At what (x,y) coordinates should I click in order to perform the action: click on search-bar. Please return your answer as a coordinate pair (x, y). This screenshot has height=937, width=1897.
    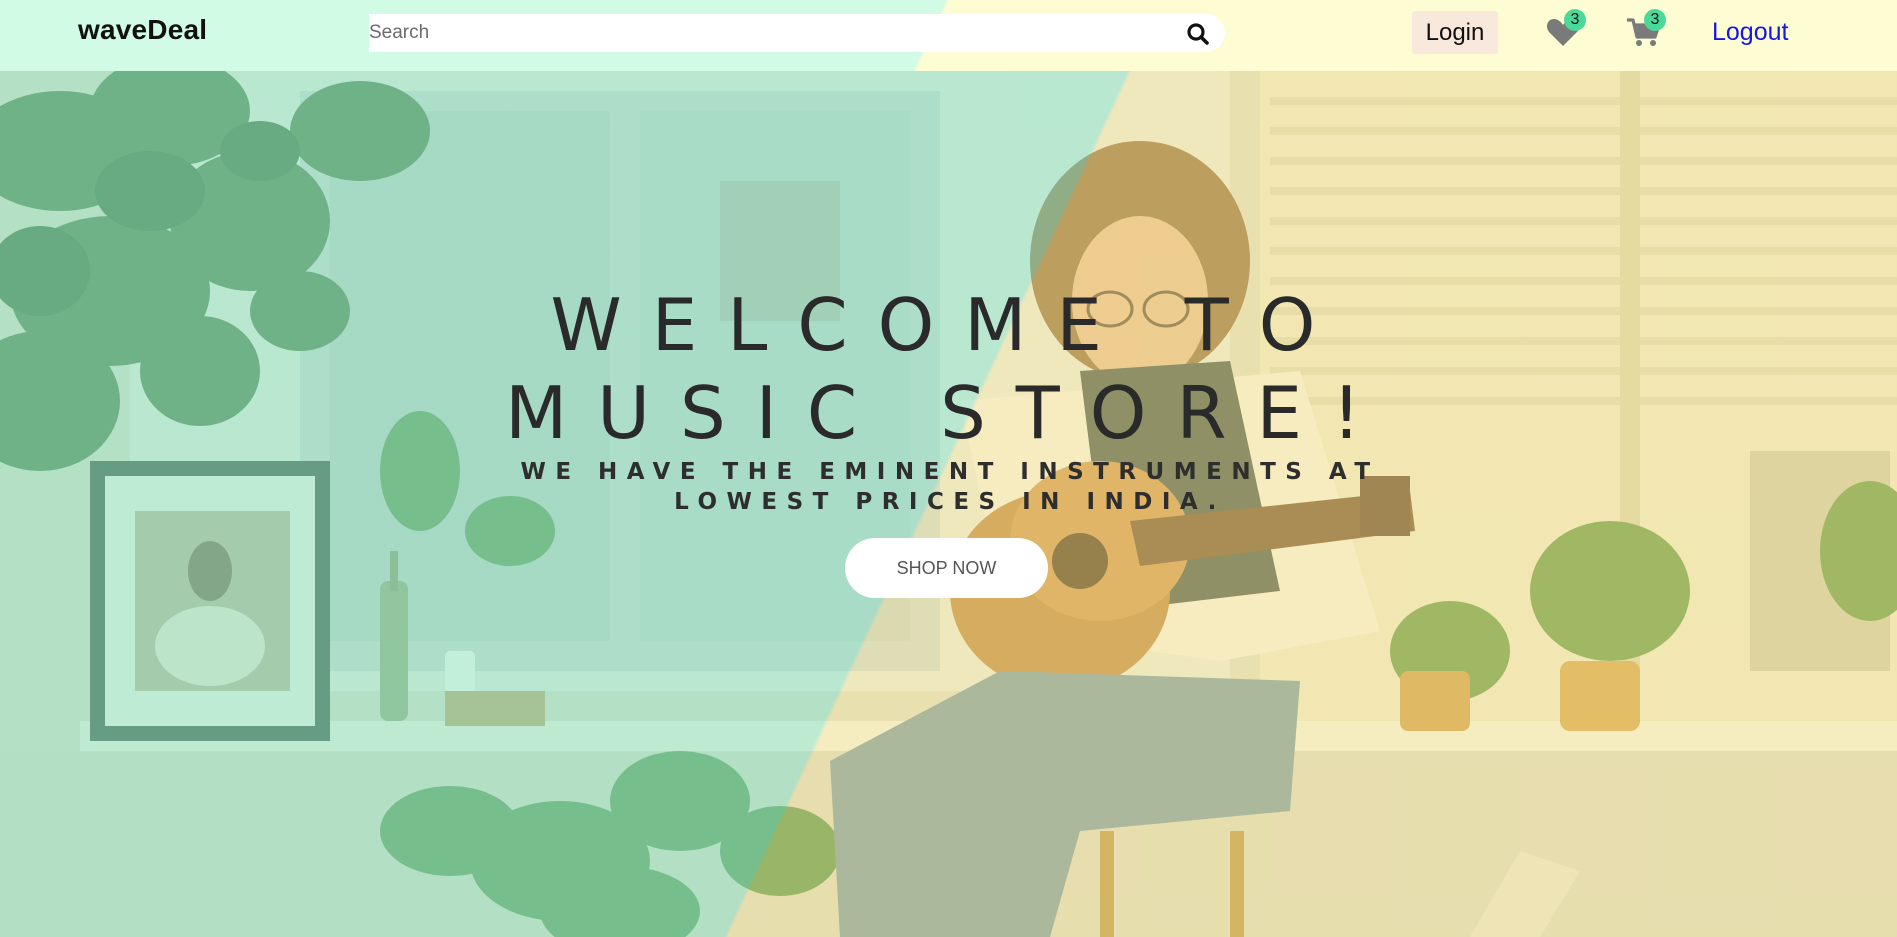
    Looking at the image, I should click on (797, 33).